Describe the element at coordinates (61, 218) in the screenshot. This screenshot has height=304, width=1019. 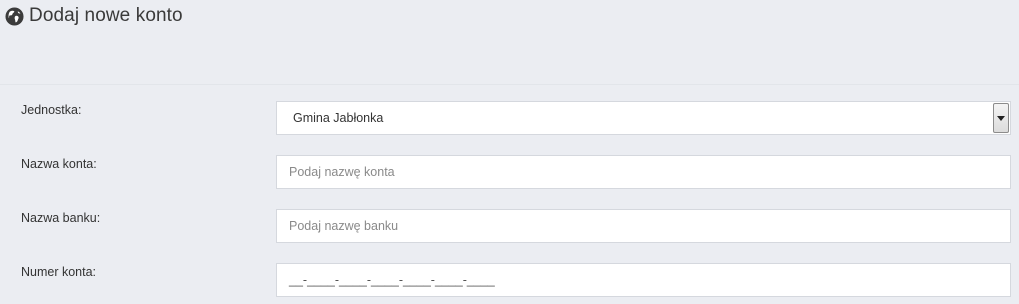
I see `nazwa-banku-label: Nazwa banku:` at that location.